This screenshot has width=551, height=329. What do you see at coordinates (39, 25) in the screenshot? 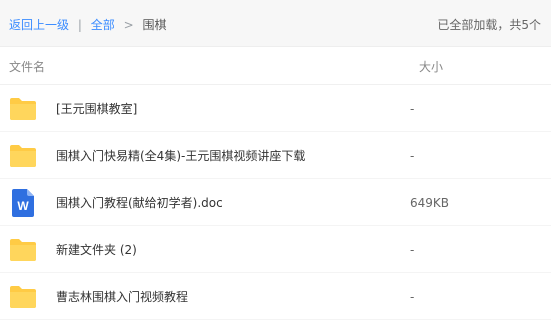
I see `back-link: 返回上一级` at bounding box center [39, 25].